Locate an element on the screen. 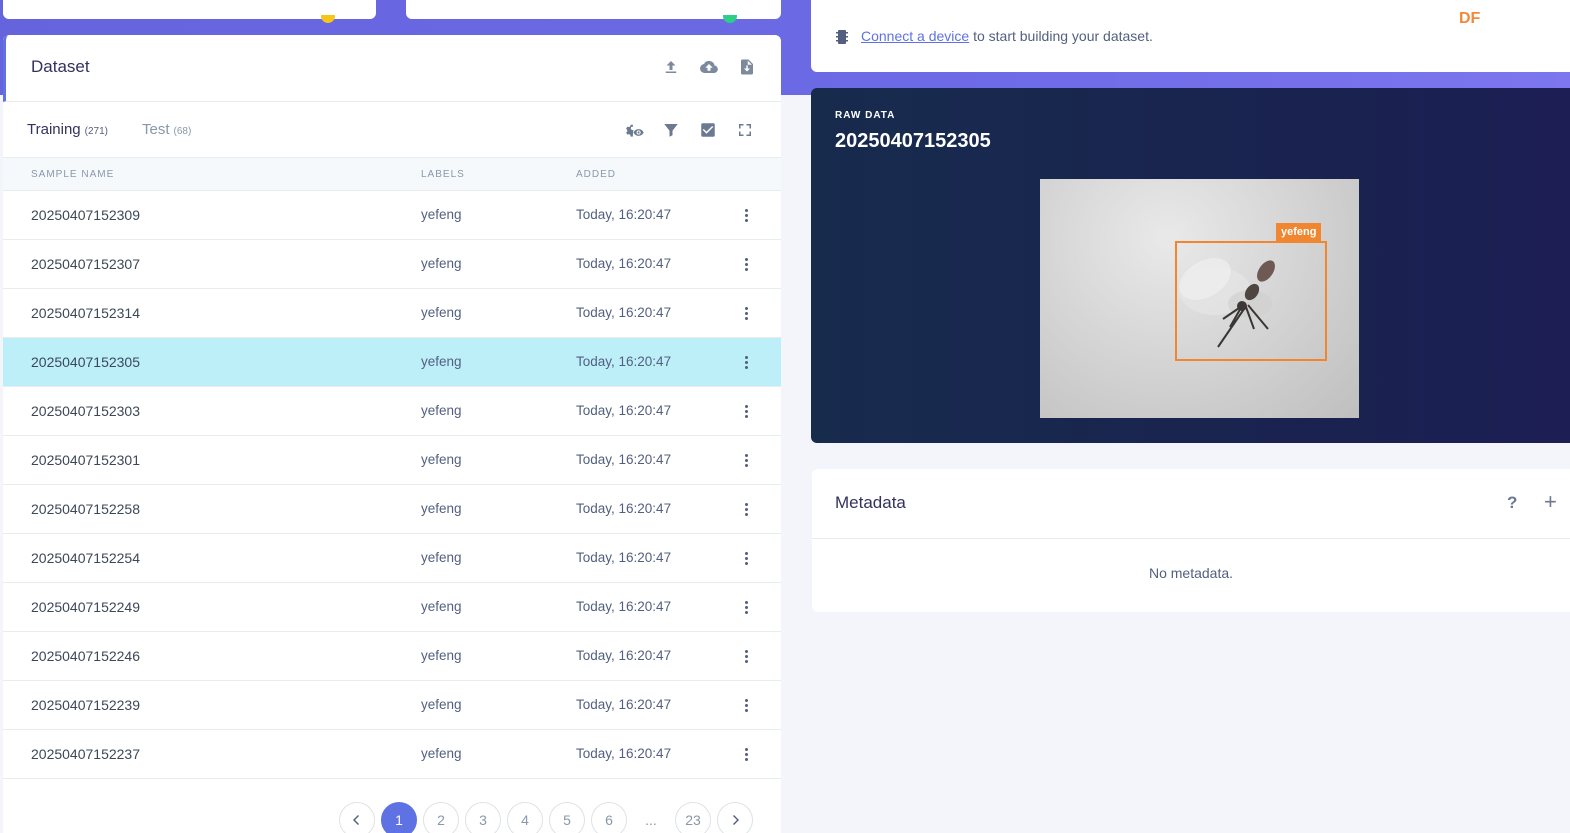  chevron-right-icon is located at coordinates (735, 817).